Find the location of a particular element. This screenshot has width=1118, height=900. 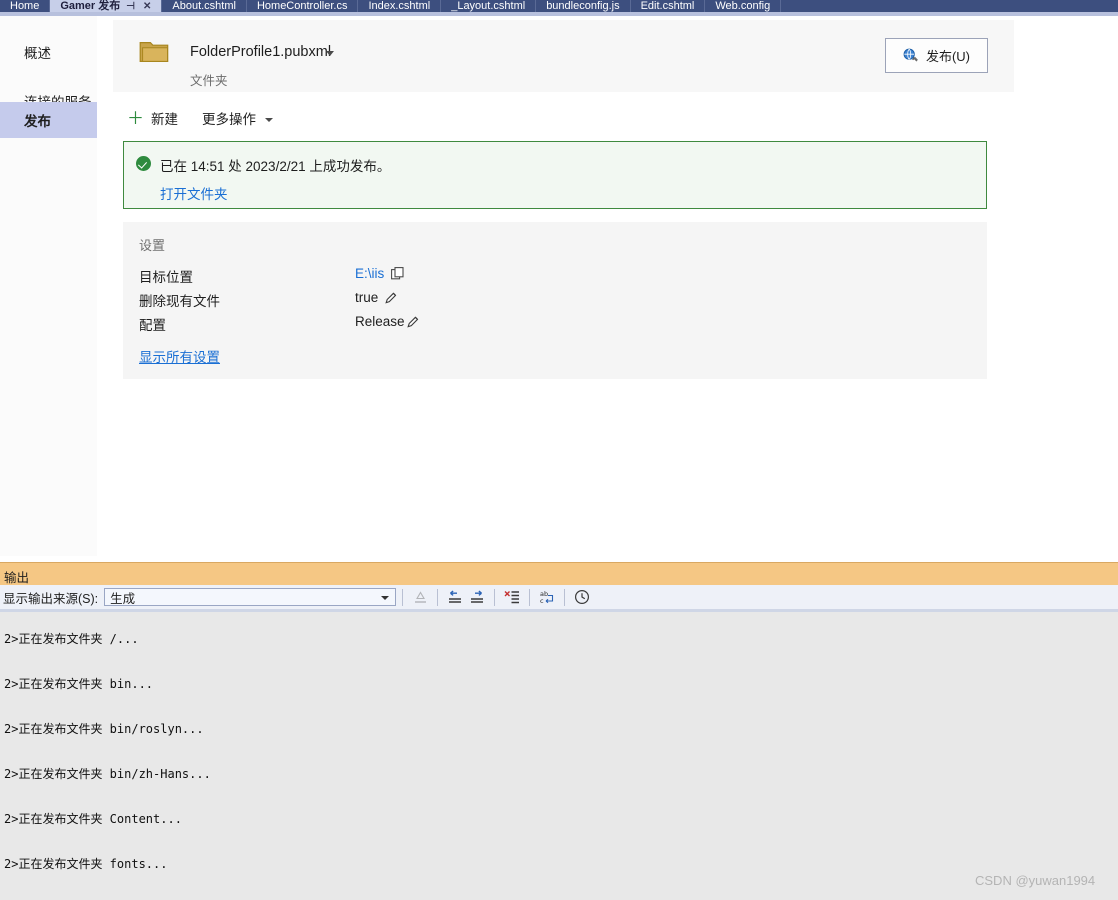

output-source-label: 显示输出来源(S): is located at coordinates (51, 598).